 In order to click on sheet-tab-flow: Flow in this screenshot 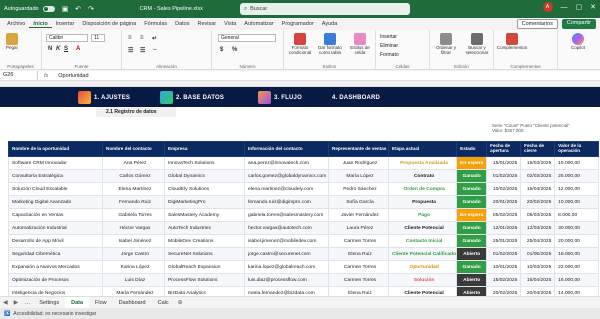, I will do `click(101, 303)`.